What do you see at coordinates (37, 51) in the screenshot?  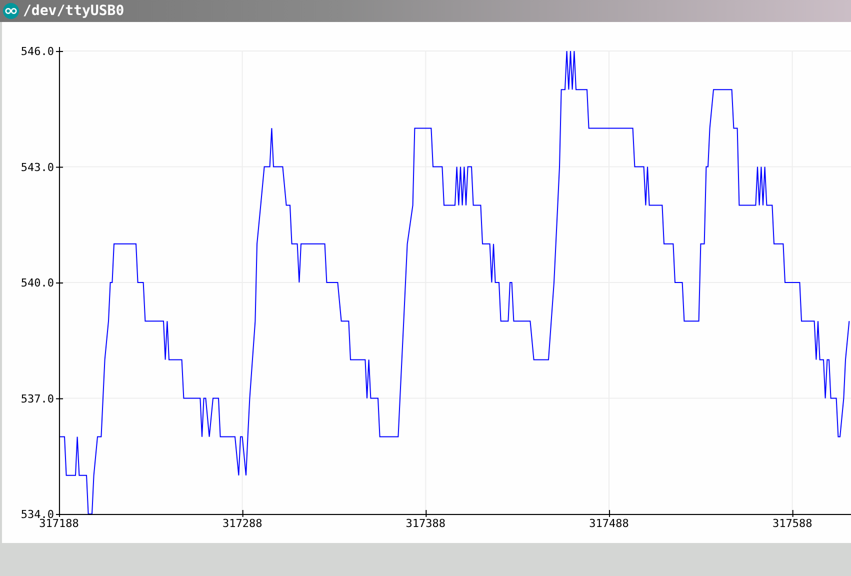 I see `y-tick-label: 546.0` at bounding box center [37, 51].